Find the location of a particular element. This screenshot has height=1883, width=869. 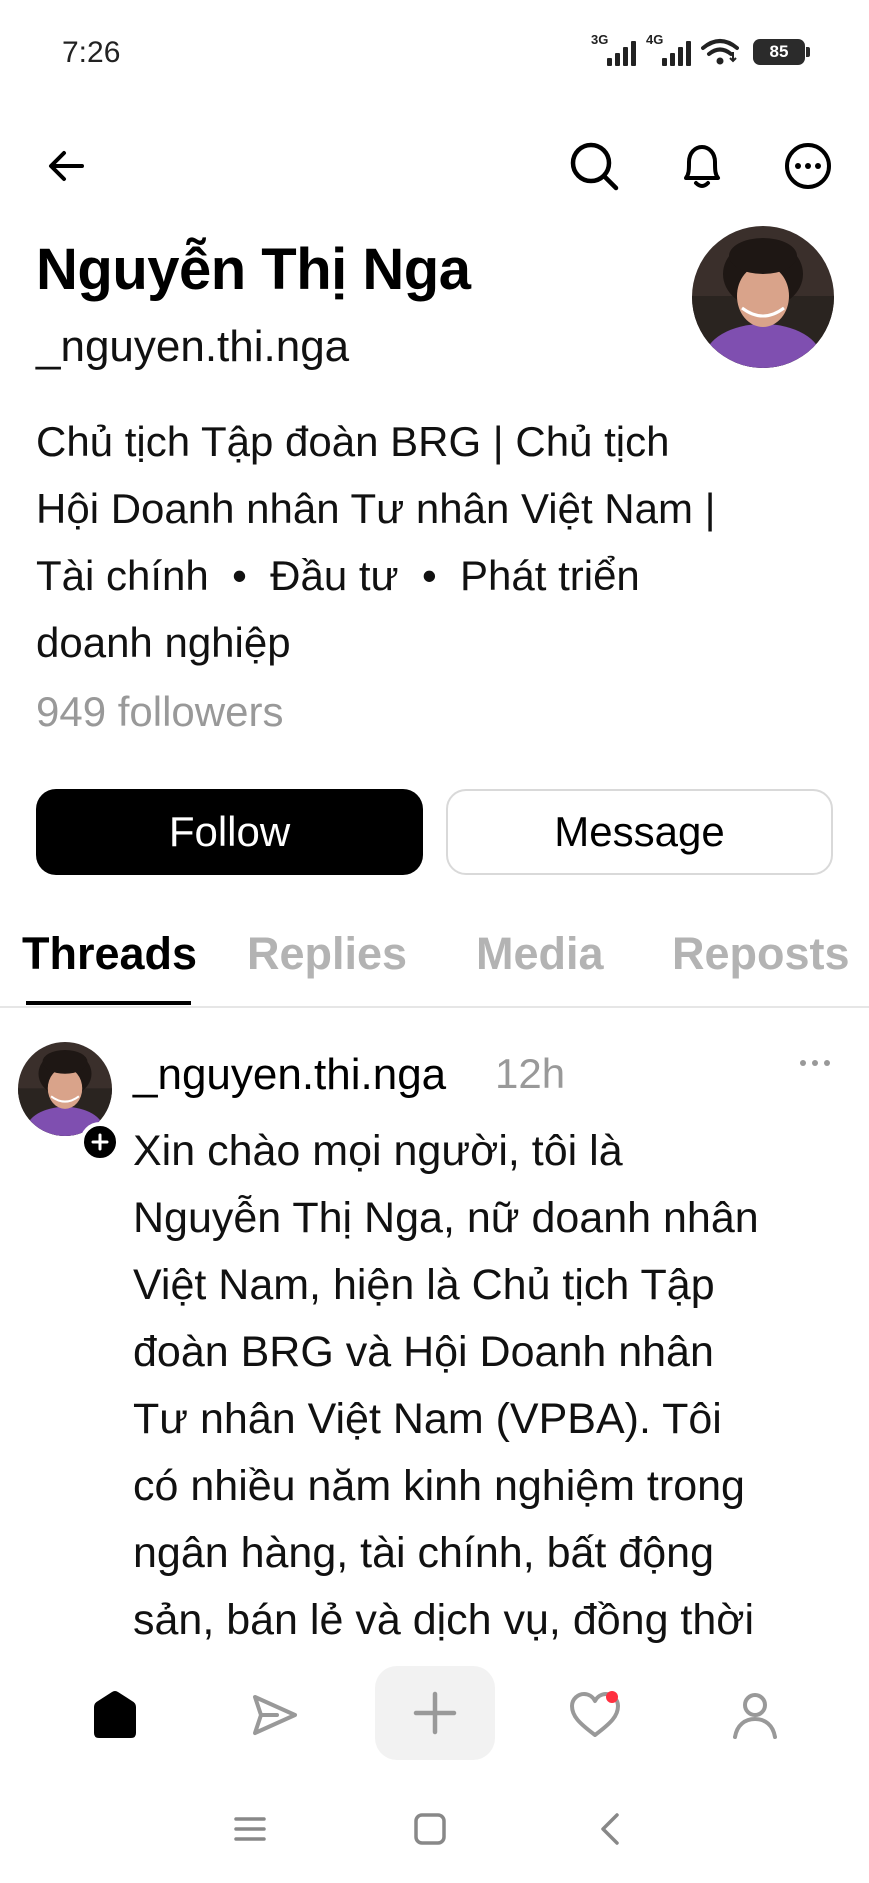

back-button is located at coordinates (66, 166).